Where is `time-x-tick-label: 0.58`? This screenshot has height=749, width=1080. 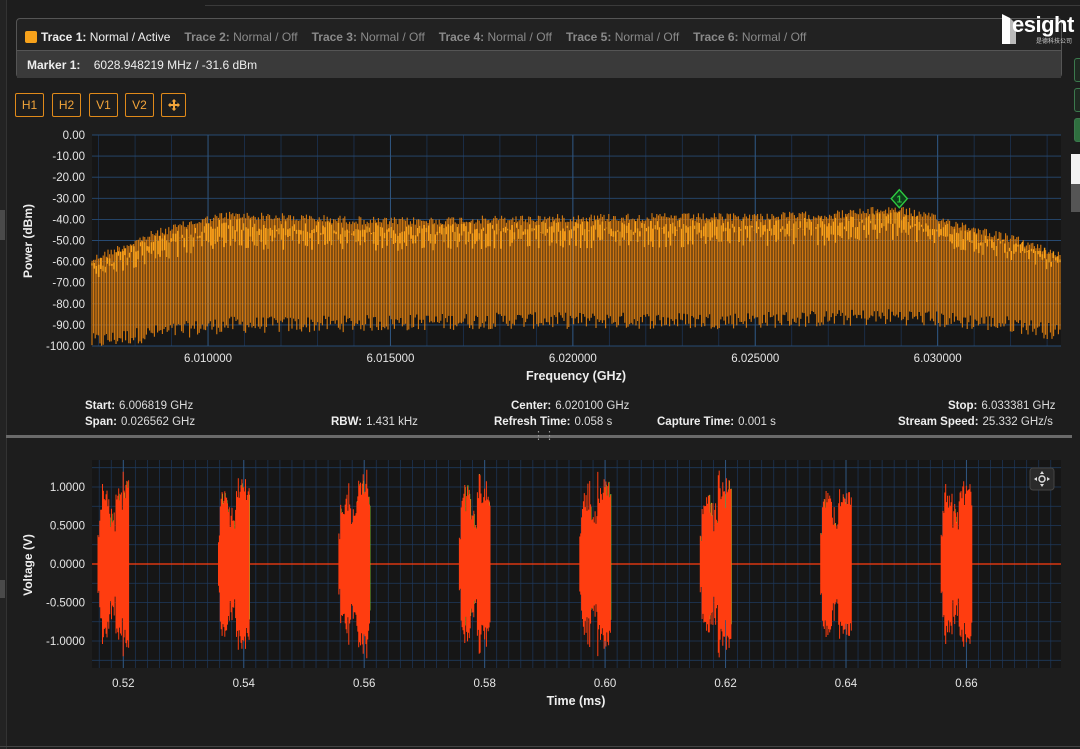 time-x-tick-label: 0.58 is located at coordinates (484, 684).